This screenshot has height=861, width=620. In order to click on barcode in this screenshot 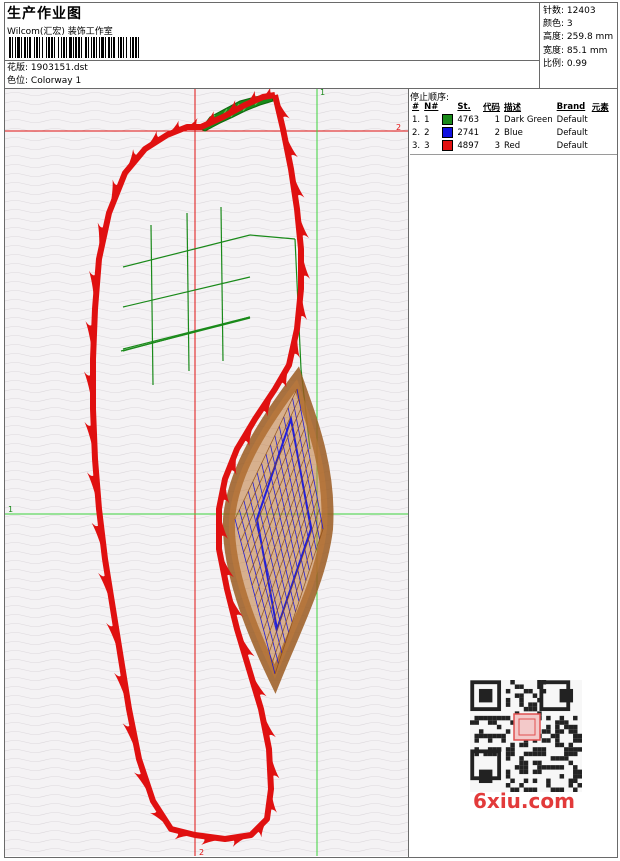, I will do `click(74, 47)`.